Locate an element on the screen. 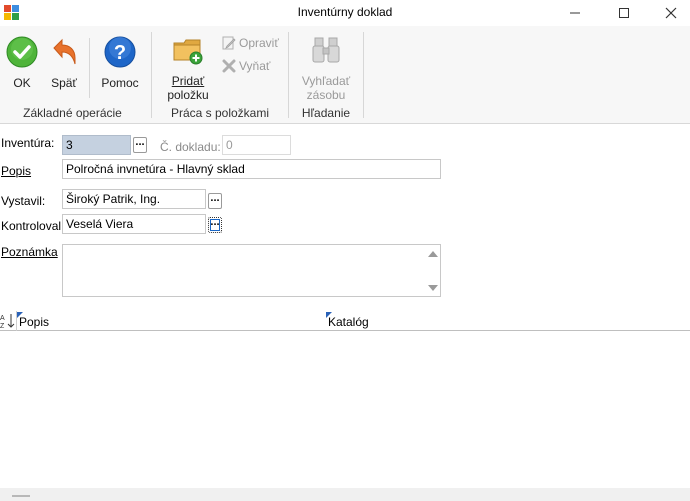 Image resolution: width=690 pixels, height=501 pixels. group-label-basic: Základné operácie is located at coordinates (72, 113).